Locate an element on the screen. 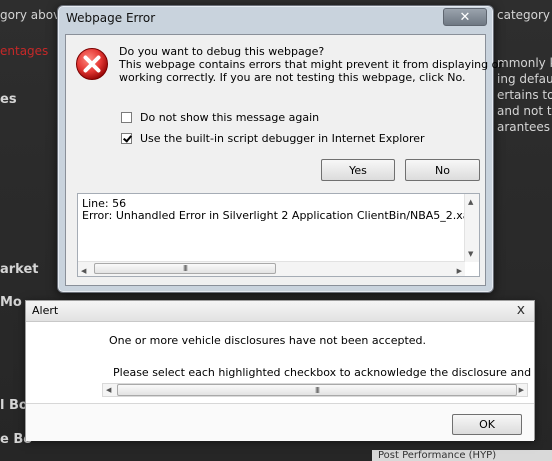 This screenshot has height=461, width=552. ok-button: OK is located at coordinates (487, 424).